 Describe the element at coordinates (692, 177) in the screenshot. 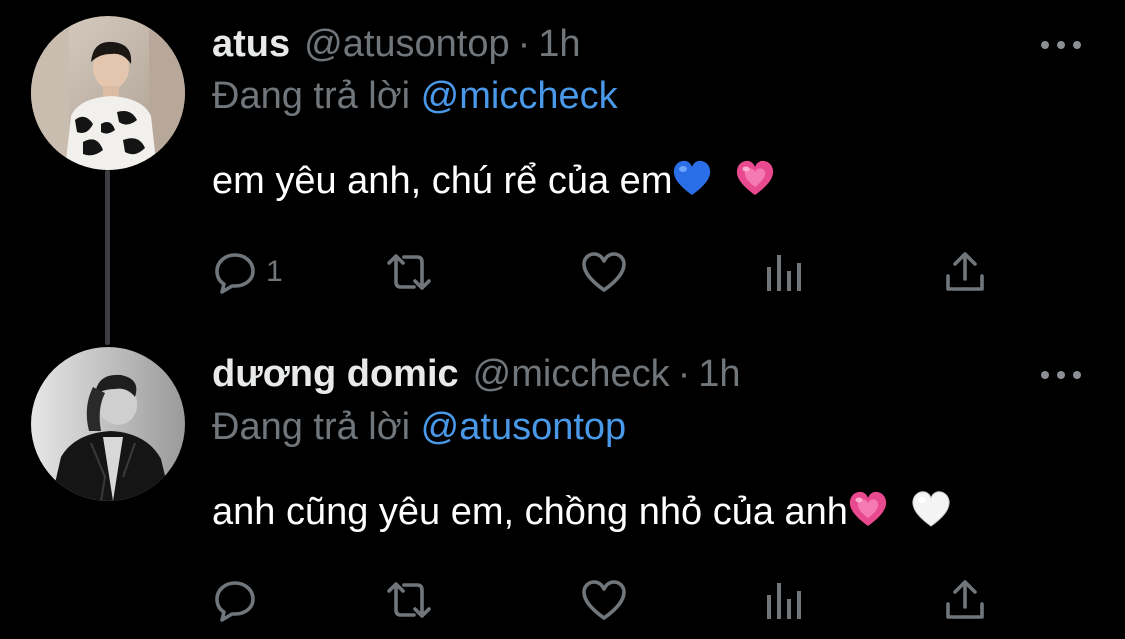

I see `blue-heart-emoji-icon` at that location.